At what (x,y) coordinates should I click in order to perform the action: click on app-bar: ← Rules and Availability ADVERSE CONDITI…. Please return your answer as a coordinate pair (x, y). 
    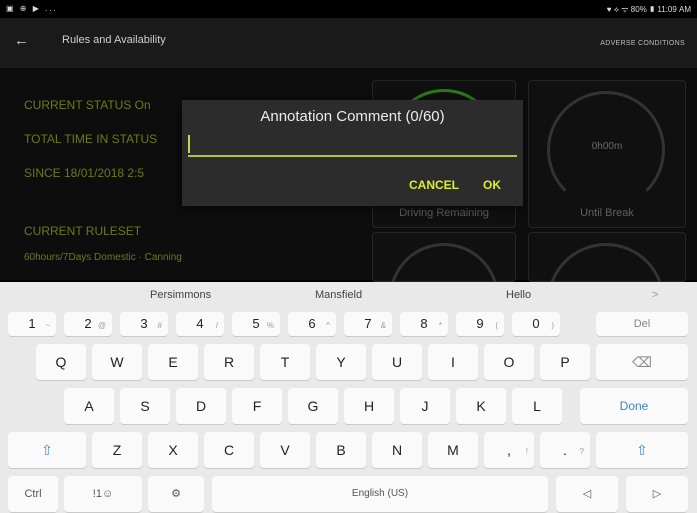
    Looking at the image, I should click on (348, 43).